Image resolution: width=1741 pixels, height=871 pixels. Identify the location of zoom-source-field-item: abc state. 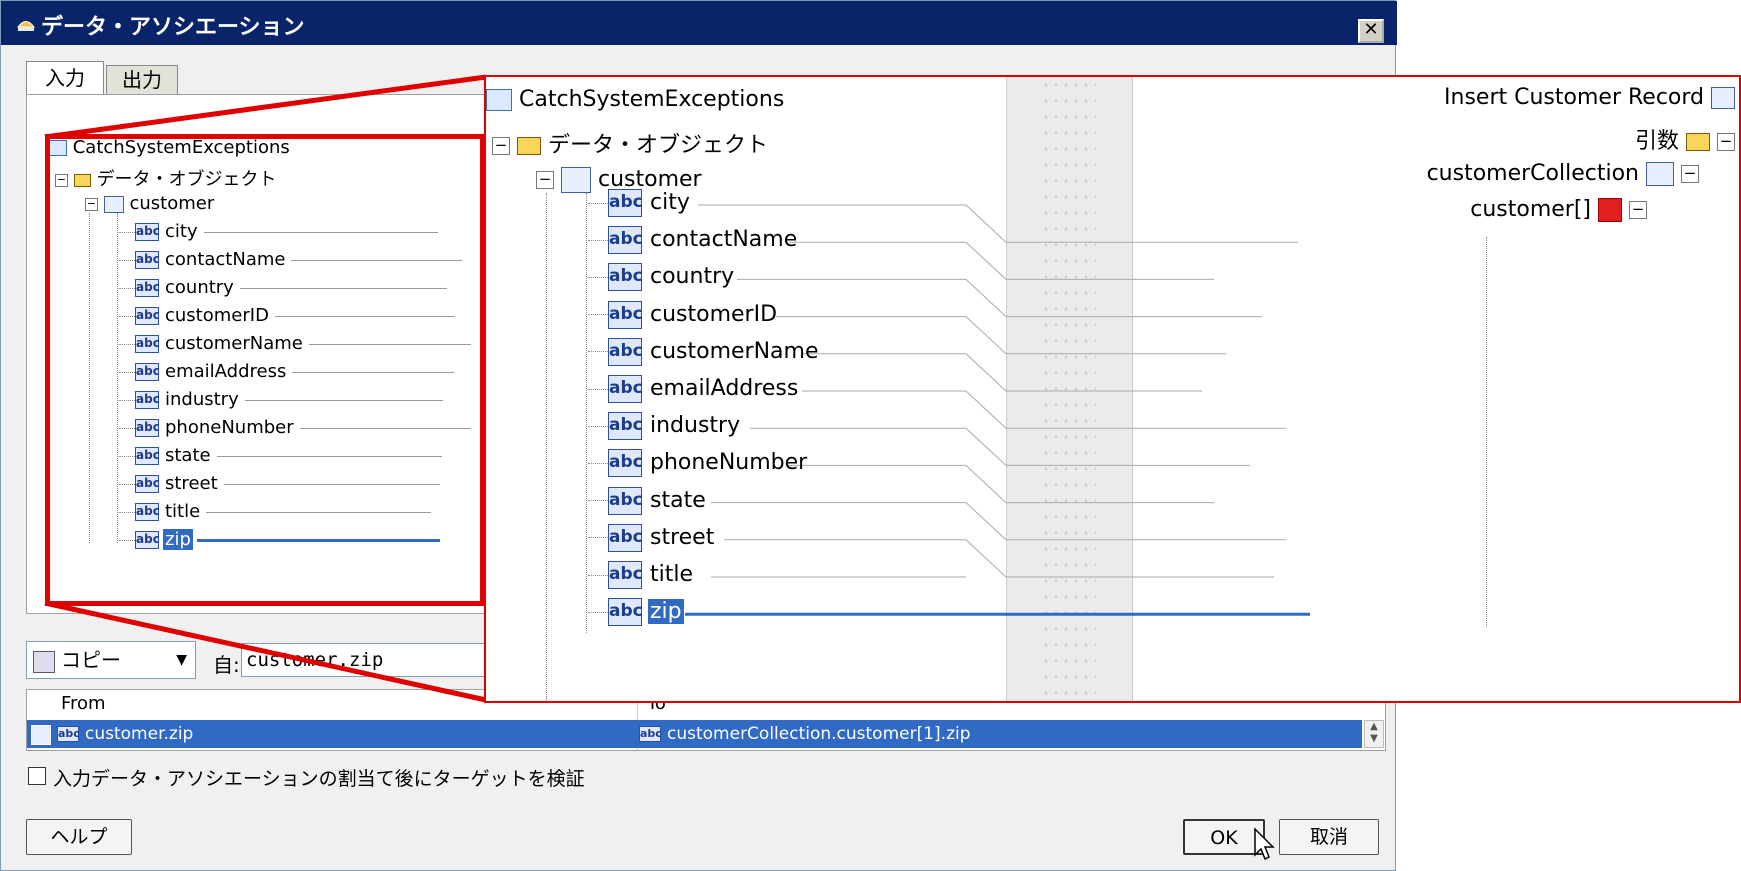
(648, 500).